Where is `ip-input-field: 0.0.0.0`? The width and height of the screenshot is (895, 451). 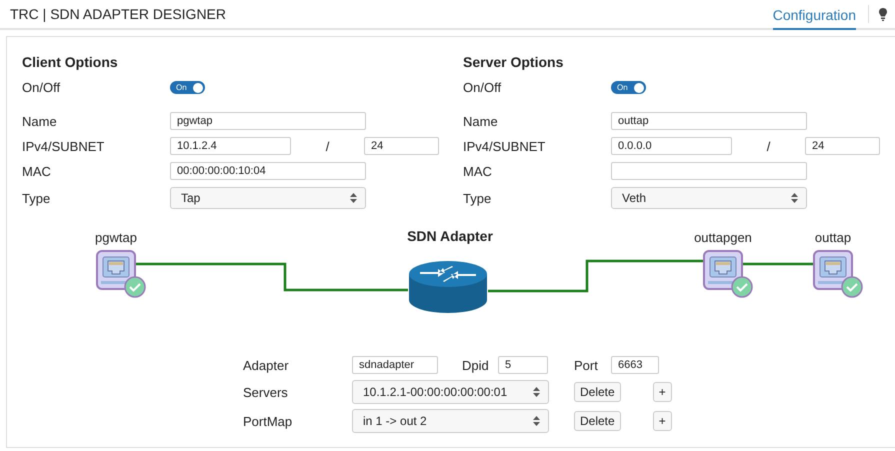 ip-input-field: 0.0.0.0 is located at coordinates (671, 146).